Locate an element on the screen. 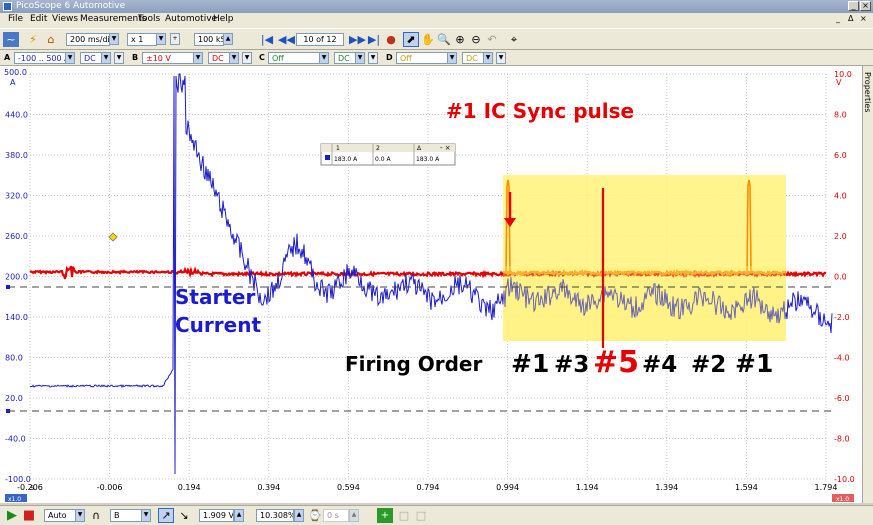 The width and height of the screenshot is (873, 525). x-axis-tick: -0.006 is located at coordinates (110, 487).